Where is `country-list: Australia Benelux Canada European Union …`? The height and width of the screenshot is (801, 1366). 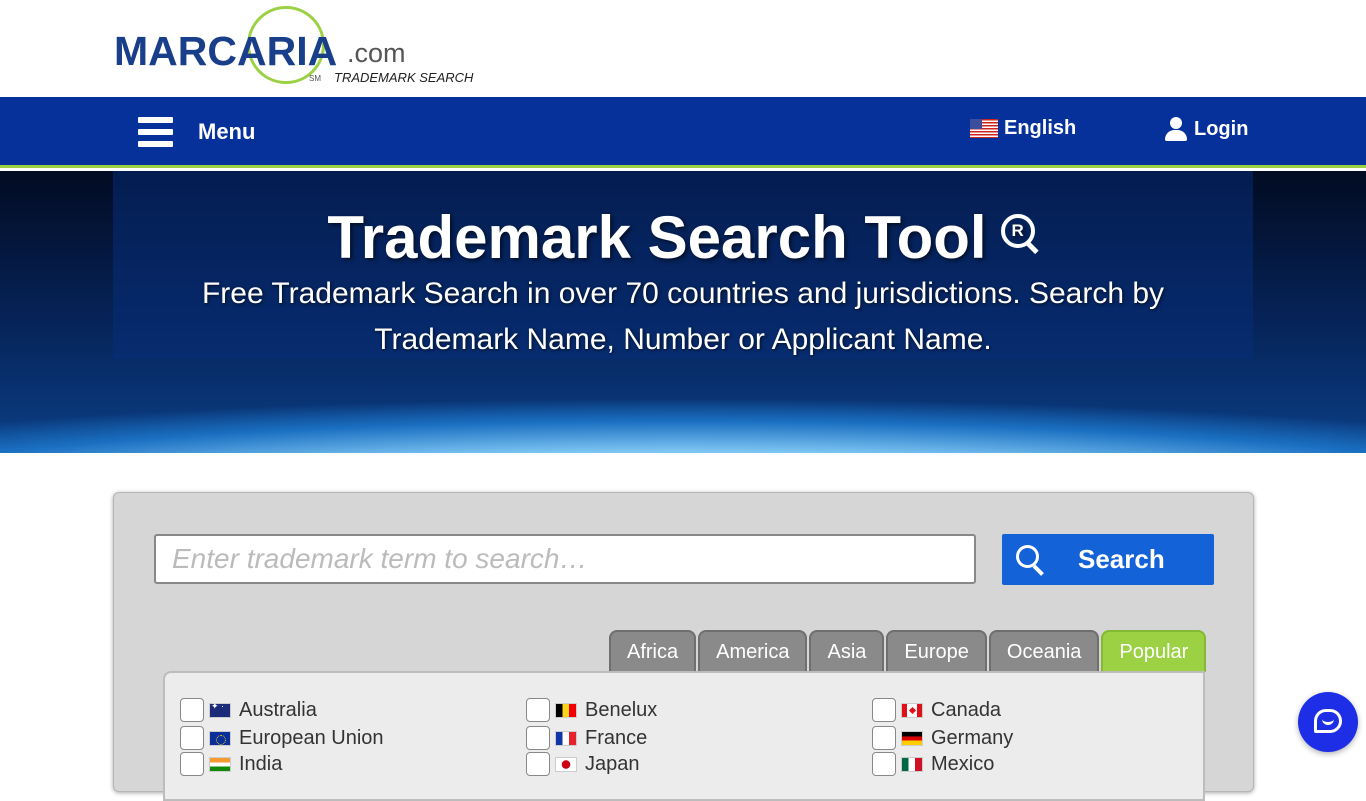
country-list: Australia Benelux Canada European Union … is located at coordinates (684, 736).